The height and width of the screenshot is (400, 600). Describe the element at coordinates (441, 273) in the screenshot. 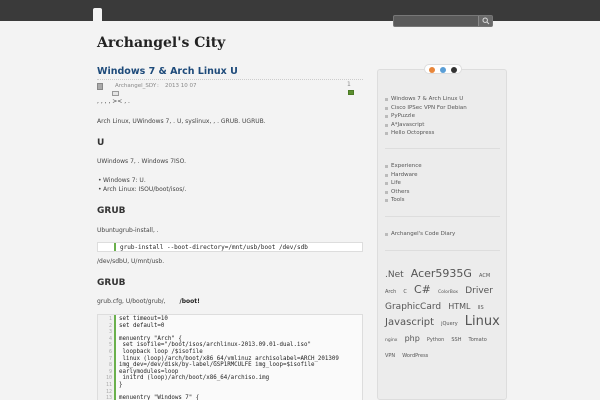

I see `tag-link: Acer5935G` at that location.